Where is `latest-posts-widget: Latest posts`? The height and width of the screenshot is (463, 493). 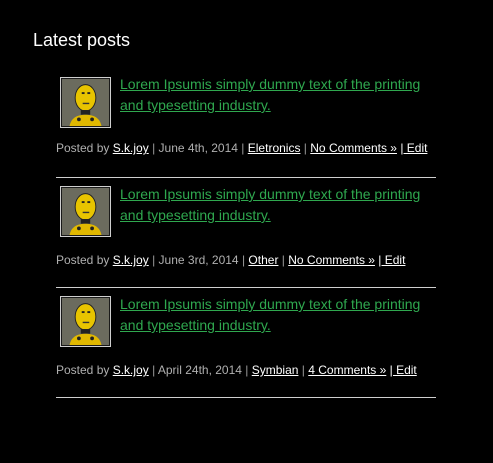 latest-posts-widget: Latest posts is located at coordinates (238, 40).